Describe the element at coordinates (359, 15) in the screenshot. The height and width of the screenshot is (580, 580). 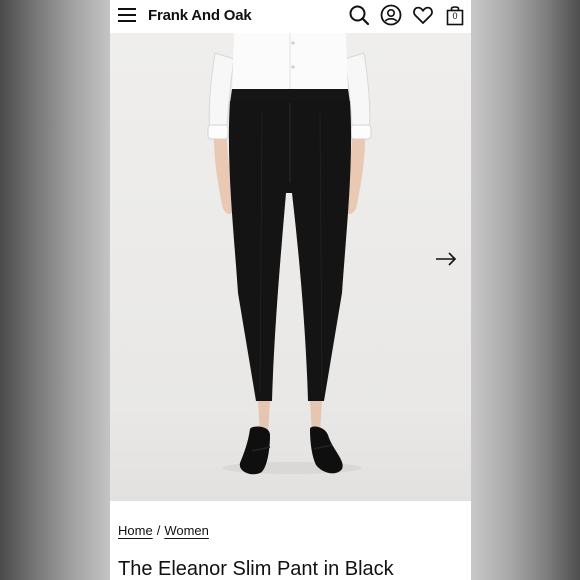
I see `search-icon` at that location.